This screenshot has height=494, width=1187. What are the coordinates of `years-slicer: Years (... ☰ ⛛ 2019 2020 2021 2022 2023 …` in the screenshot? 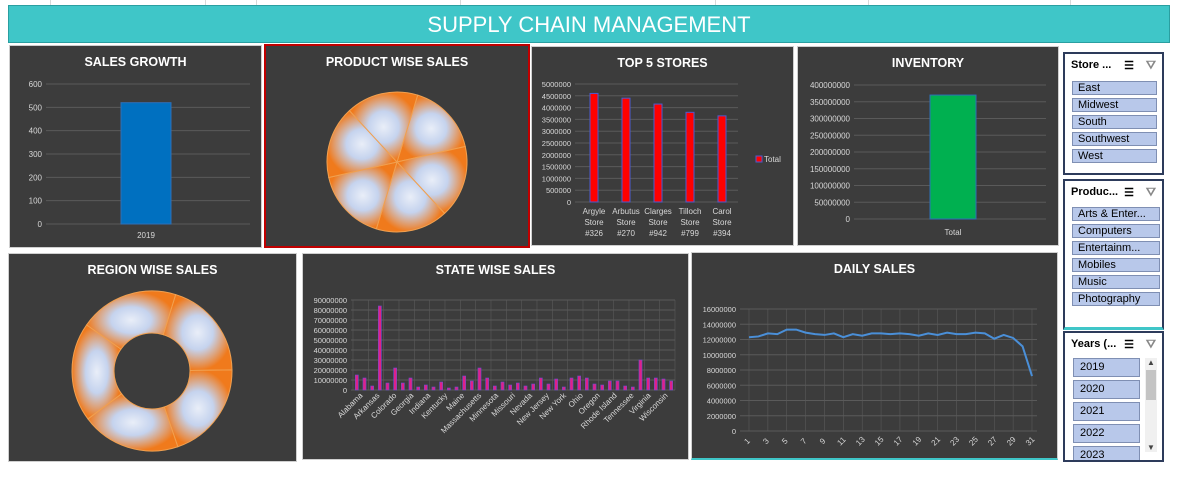 It's located at (1113, 396).